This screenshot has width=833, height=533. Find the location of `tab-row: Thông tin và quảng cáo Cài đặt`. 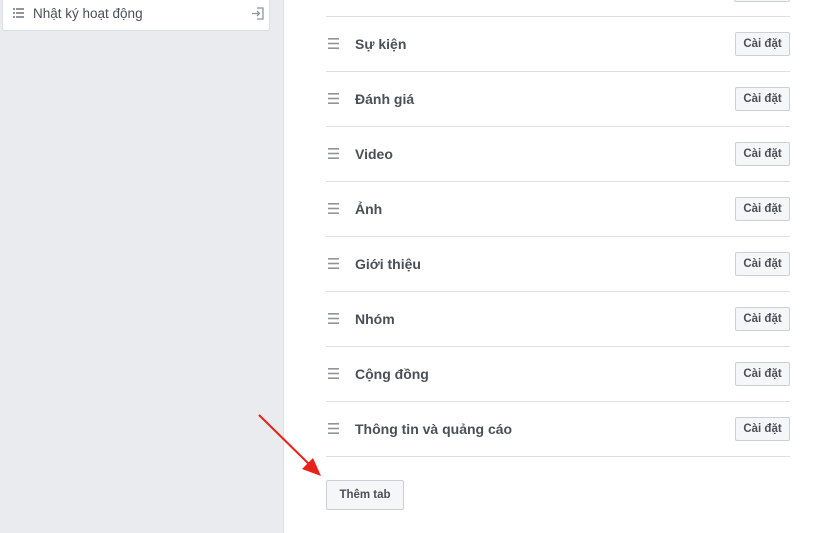

tab-row: Thông tin và quảng cáo Cài đặt is located at coordinates (558, 429).